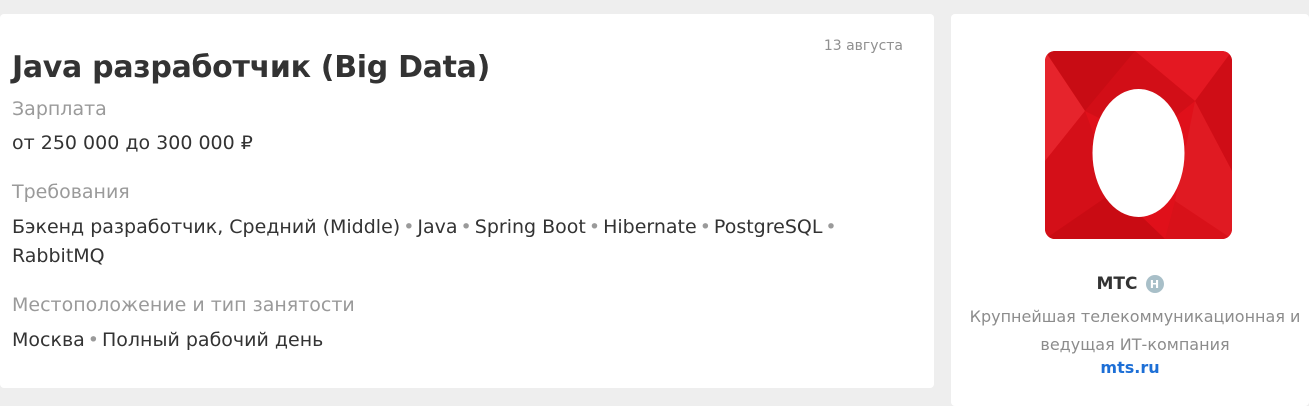  I want to click on company-website-link: mts.ru, so click(1130, 367).